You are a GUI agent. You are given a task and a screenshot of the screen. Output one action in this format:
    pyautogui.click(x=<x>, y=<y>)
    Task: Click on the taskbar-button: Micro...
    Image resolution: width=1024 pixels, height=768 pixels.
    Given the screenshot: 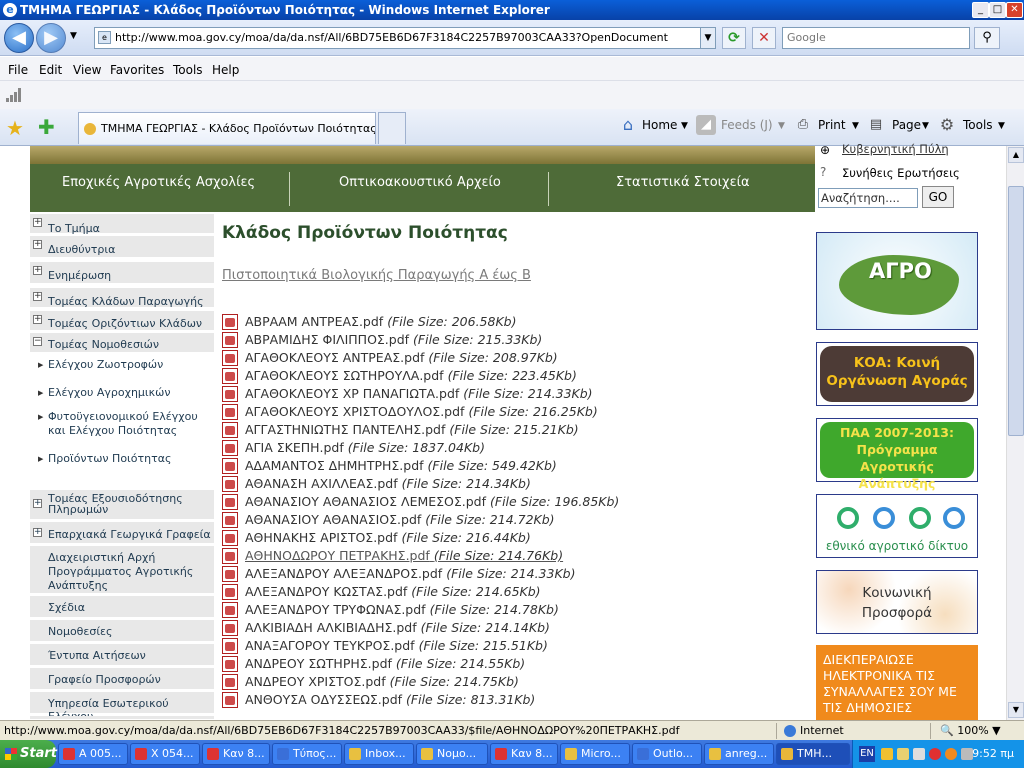 What is the action you would take?
    pyautogui.click(x=595, y=754)
    